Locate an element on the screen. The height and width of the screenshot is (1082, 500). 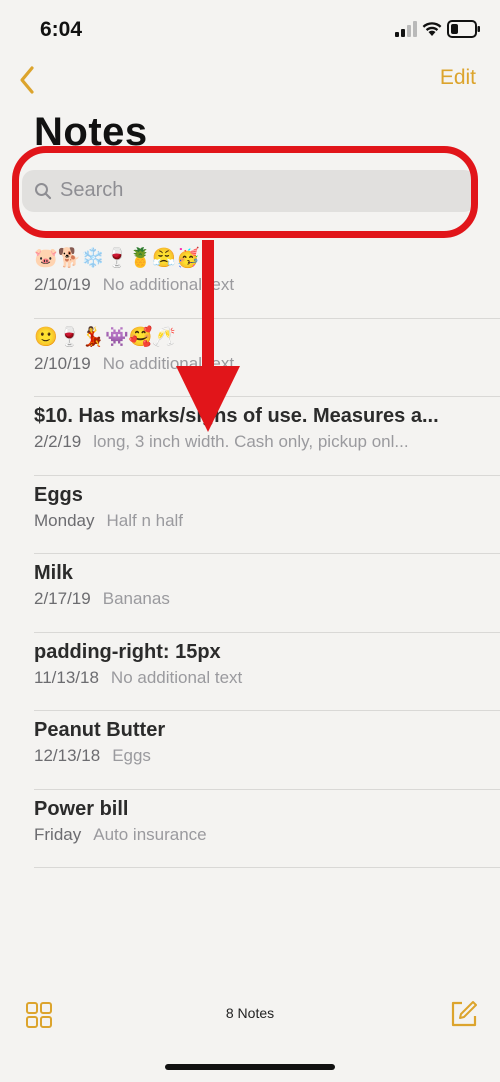
note-title: padding-right: 15px is located at coordinates (127, 651).